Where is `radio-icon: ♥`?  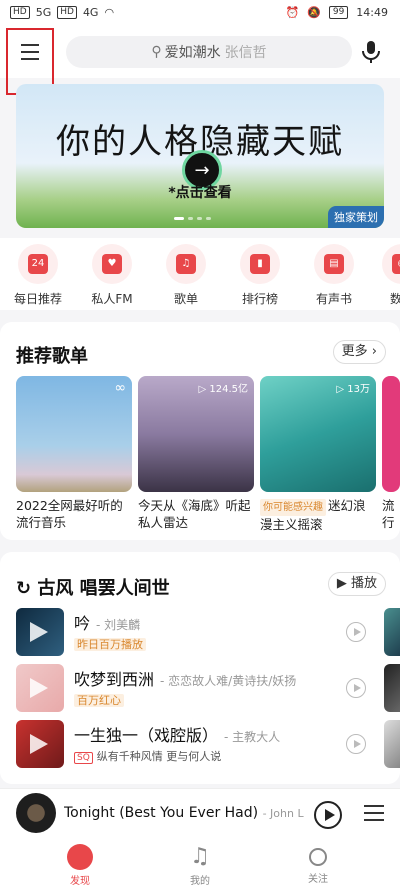 radio-icon: ♥ is located at coordinates (112, 264).